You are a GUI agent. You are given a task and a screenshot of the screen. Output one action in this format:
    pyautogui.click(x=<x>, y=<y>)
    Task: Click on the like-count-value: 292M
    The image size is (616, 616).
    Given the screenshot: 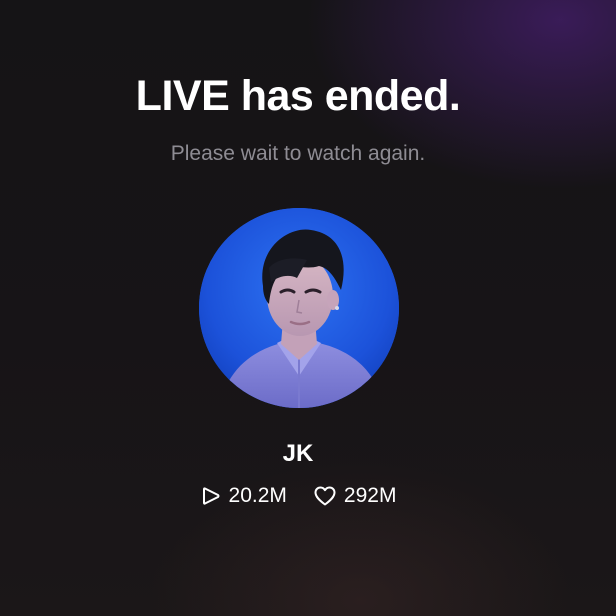 What is the action you would take?
    pyautogui.click(x=370, y=495)
    